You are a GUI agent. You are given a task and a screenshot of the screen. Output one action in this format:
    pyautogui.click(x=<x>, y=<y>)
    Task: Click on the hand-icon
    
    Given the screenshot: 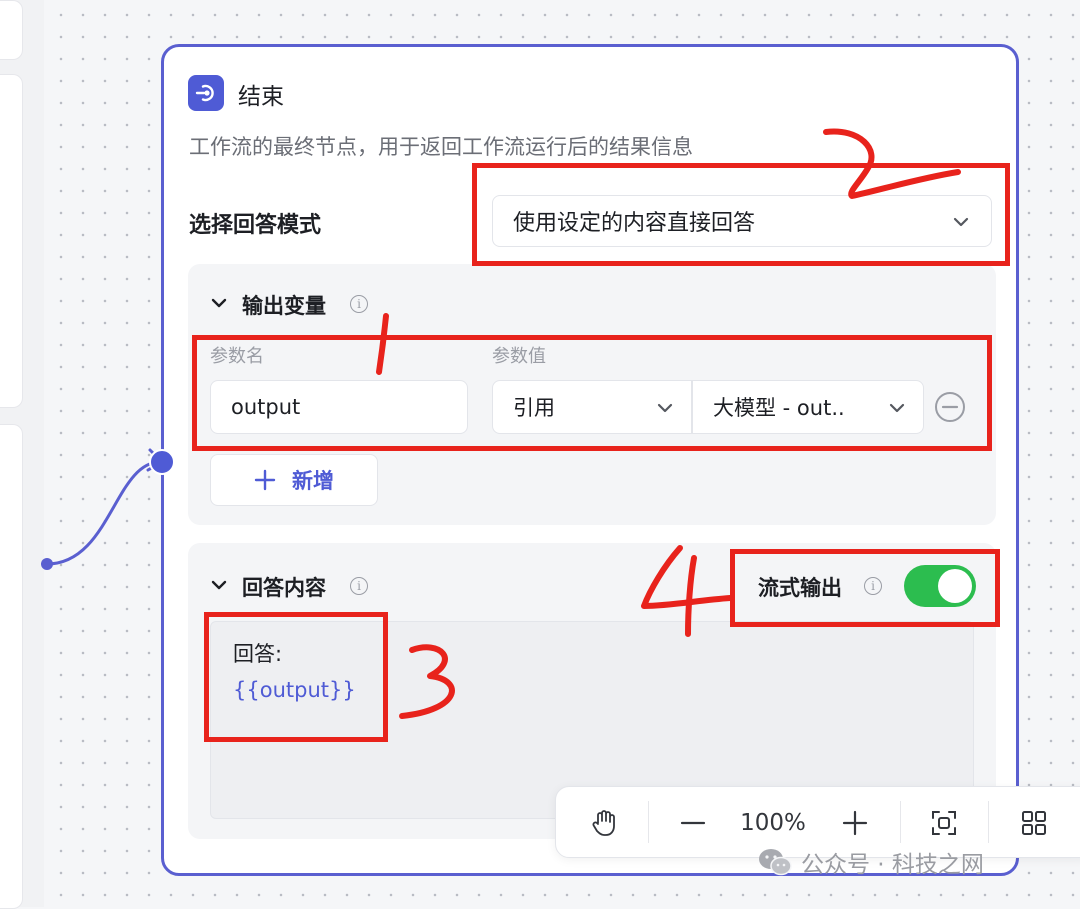 What is the action you would take?
    pyautogui.click(x=603, y=823)
    